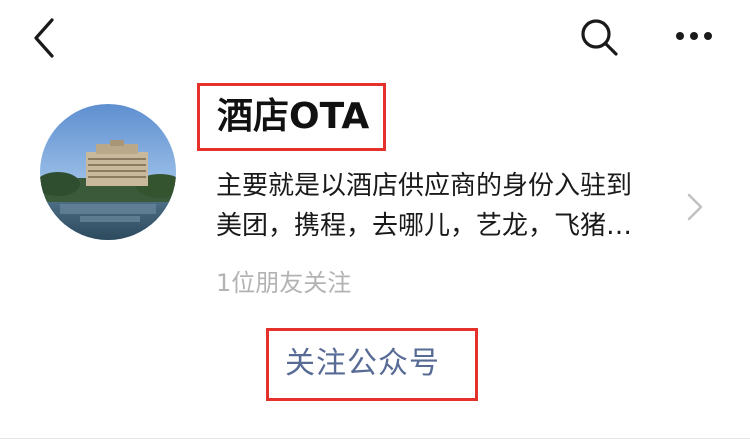 This screenshot has width=750, height=443. I want to click on search-icon, so click(599, 37).